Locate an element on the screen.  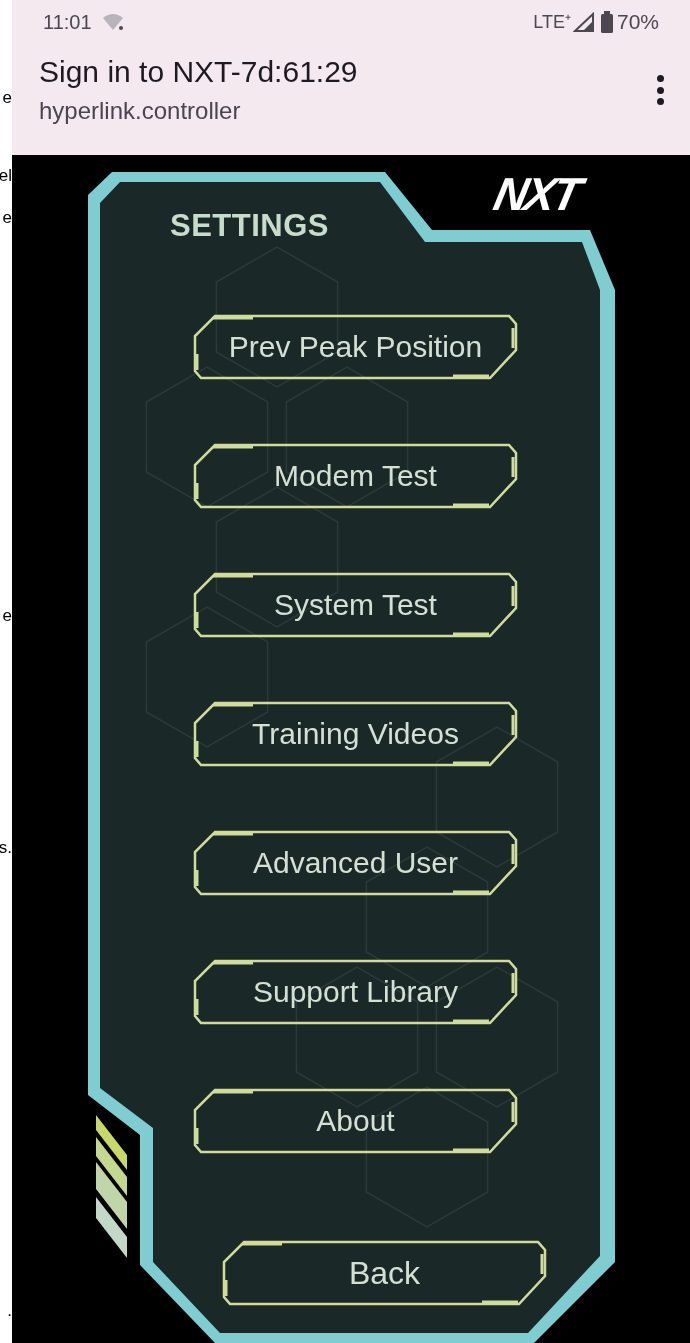
clock: 11:01 is located at coordinates (67, 22).